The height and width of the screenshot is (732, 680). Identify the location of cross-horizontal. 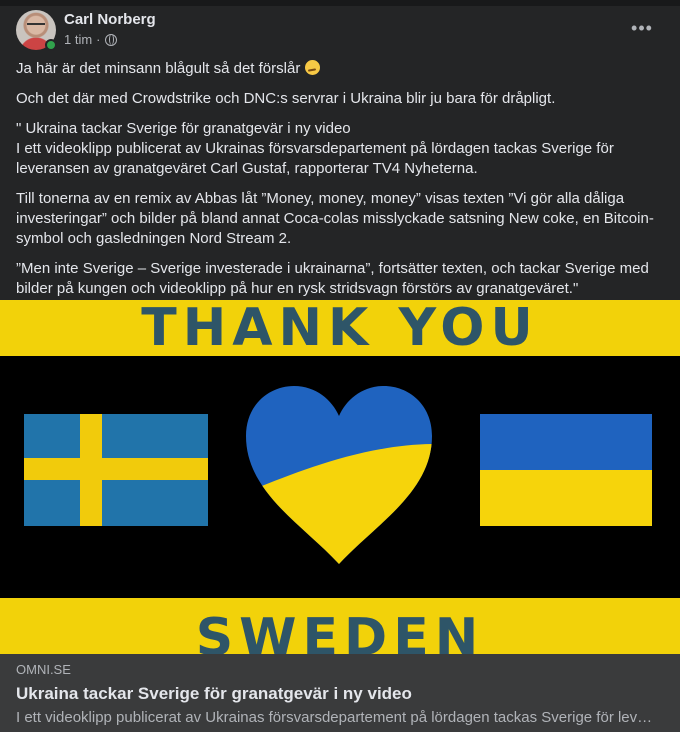
(116, 469).